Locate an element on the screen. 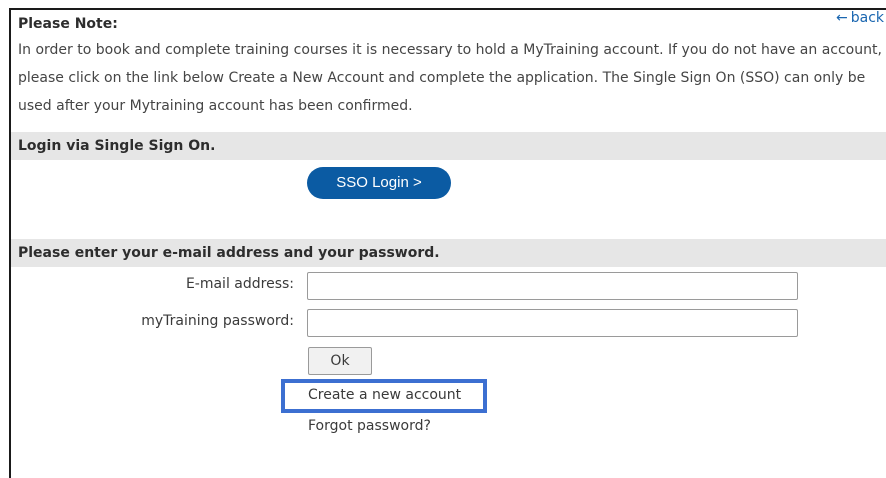 The image size is (886, 478). password-label: myTraining password: is located at coordinates (217, 321).